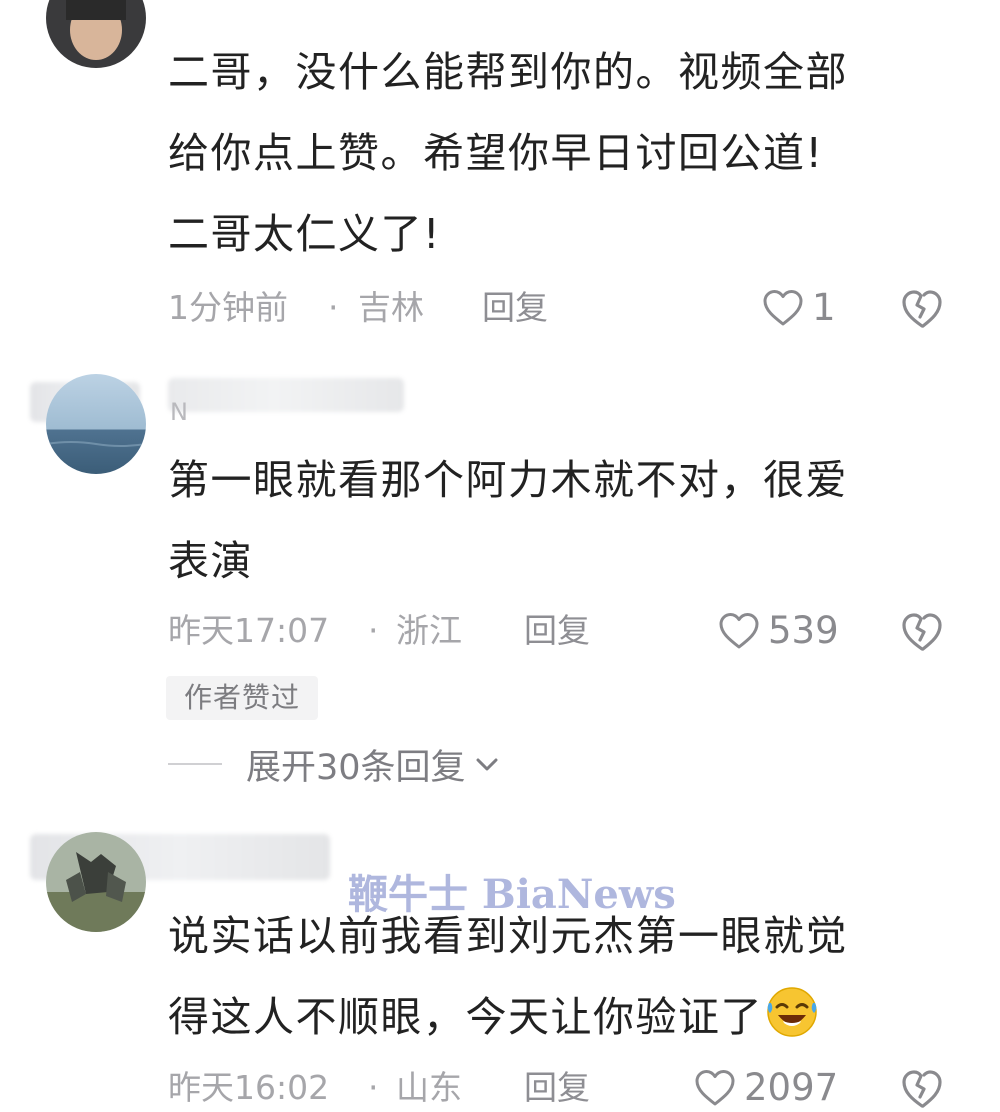 The image size is (1000, 1112). Describe the element at coordinates (96, 882) in the screenshot. I see `avatar` at that location.